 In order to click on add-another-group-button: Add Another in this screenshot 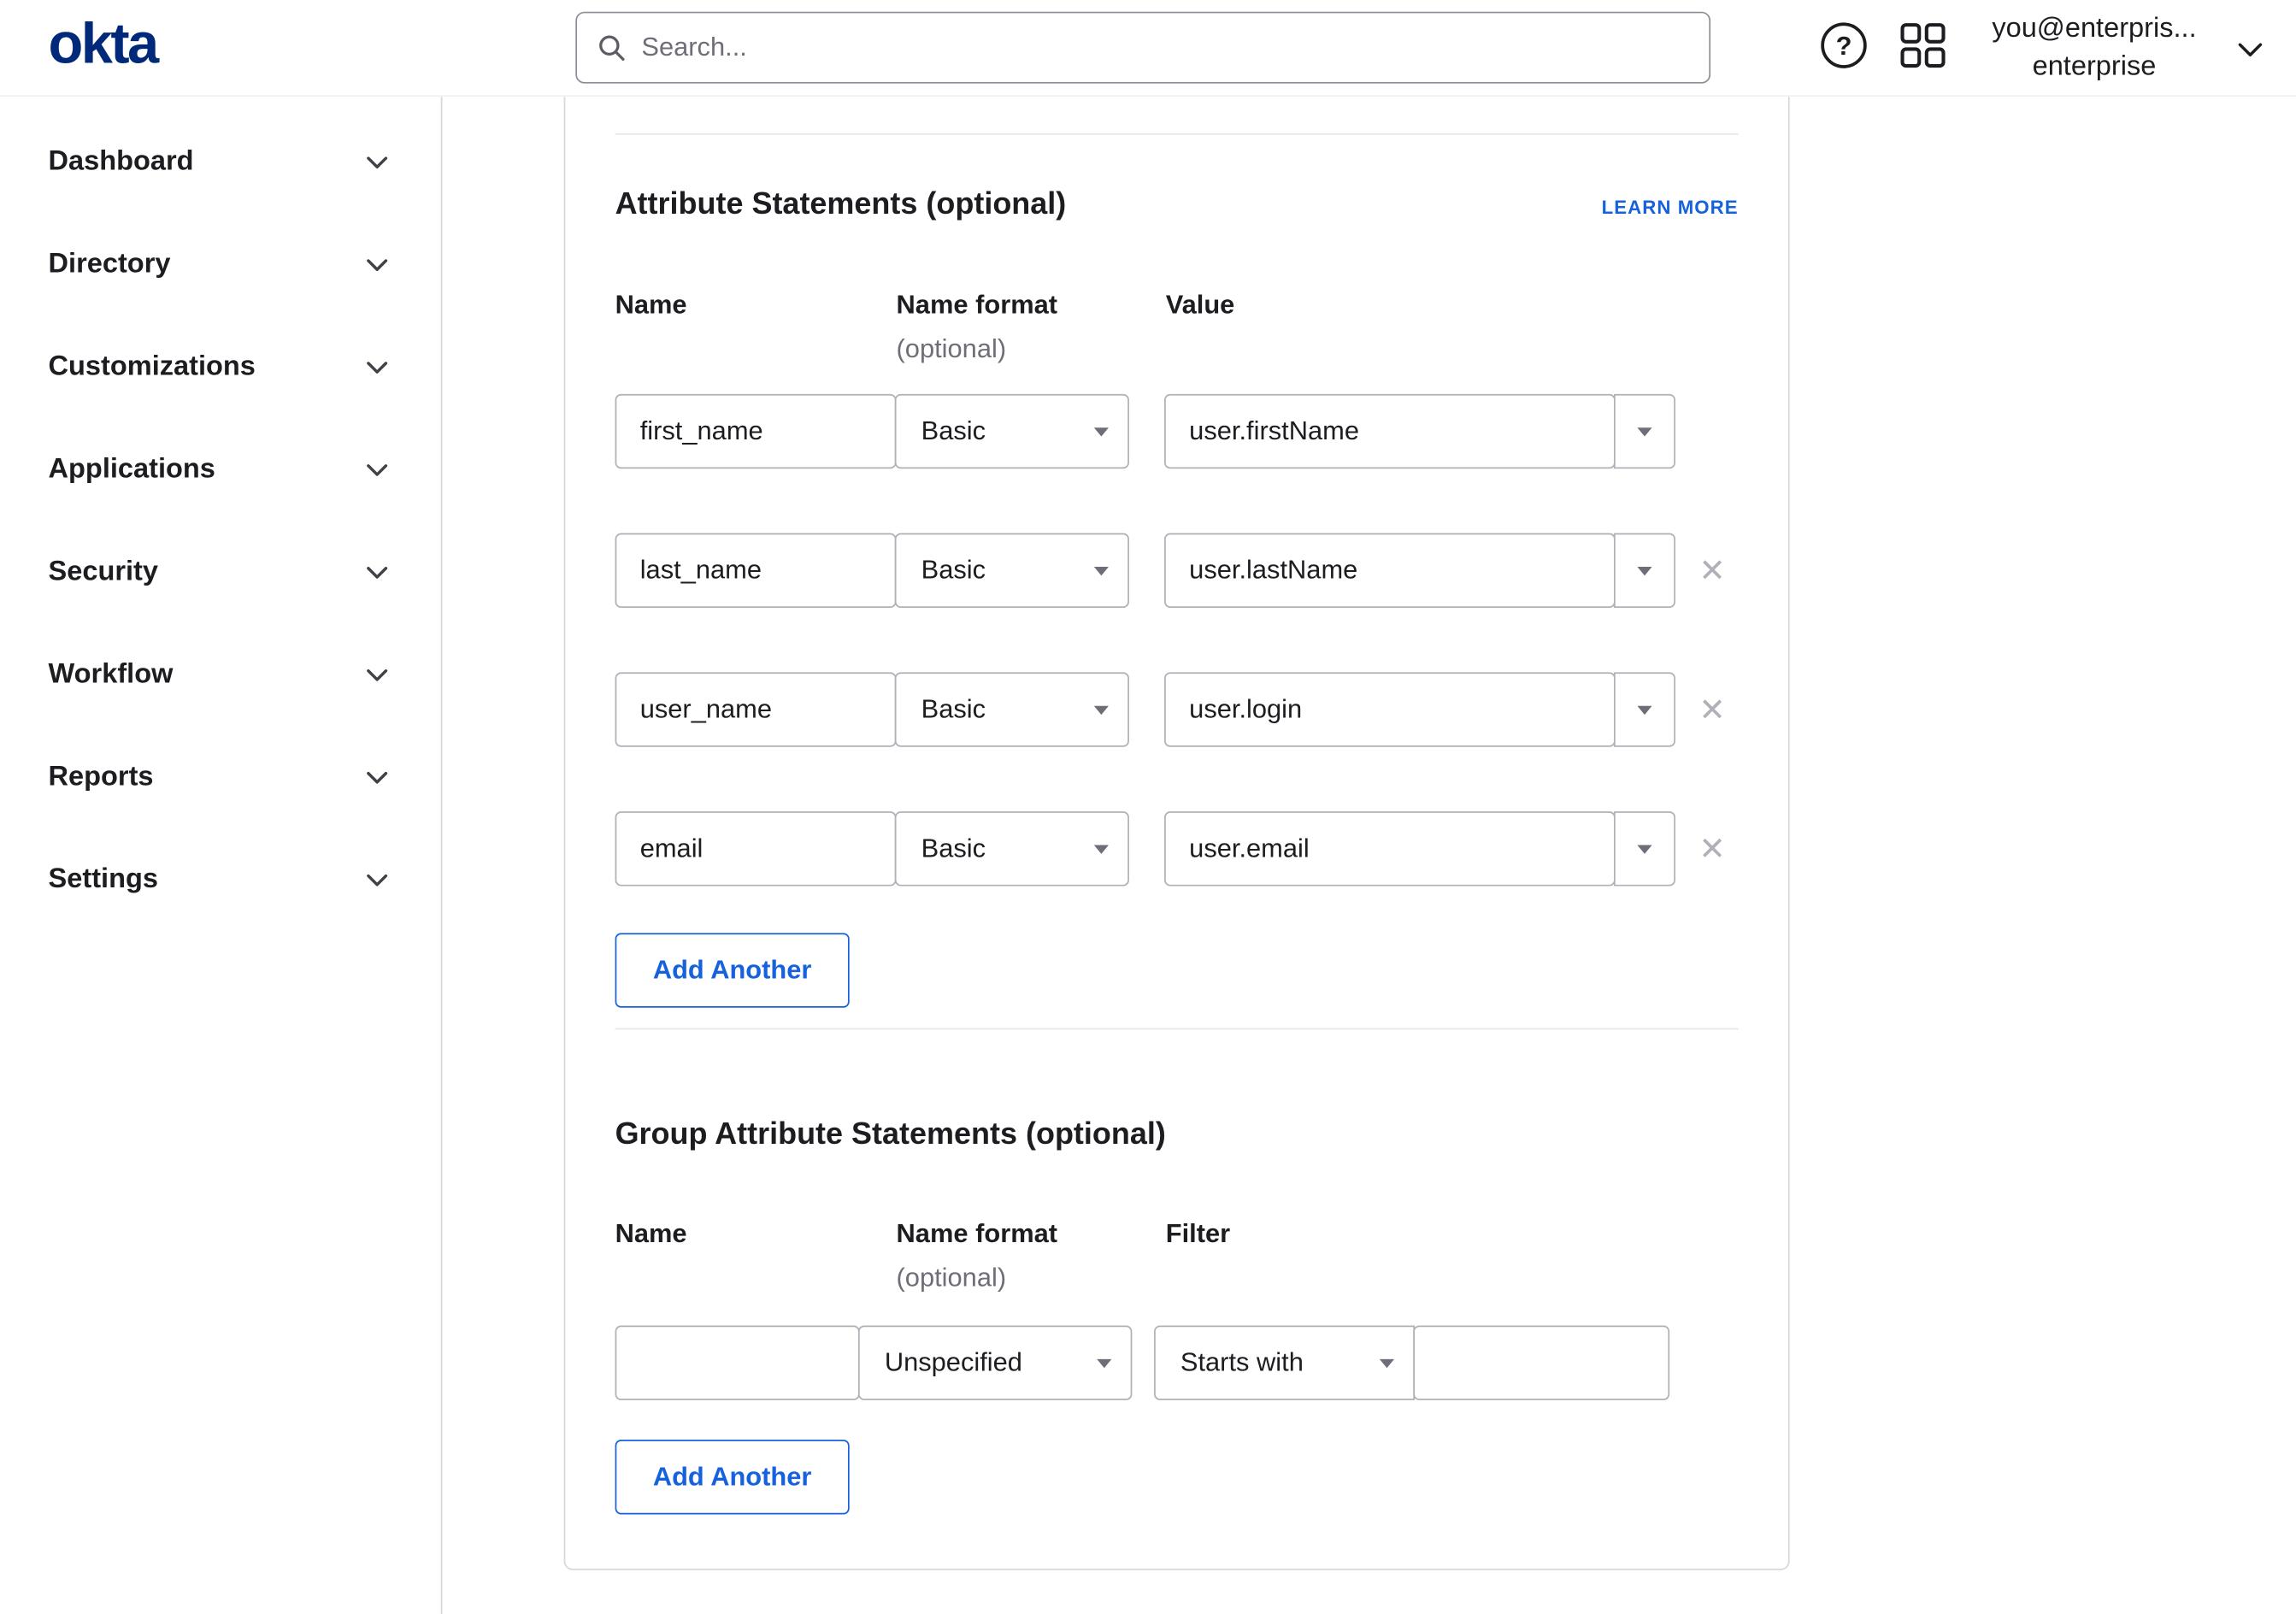, I will do `click(732, 1477)`.